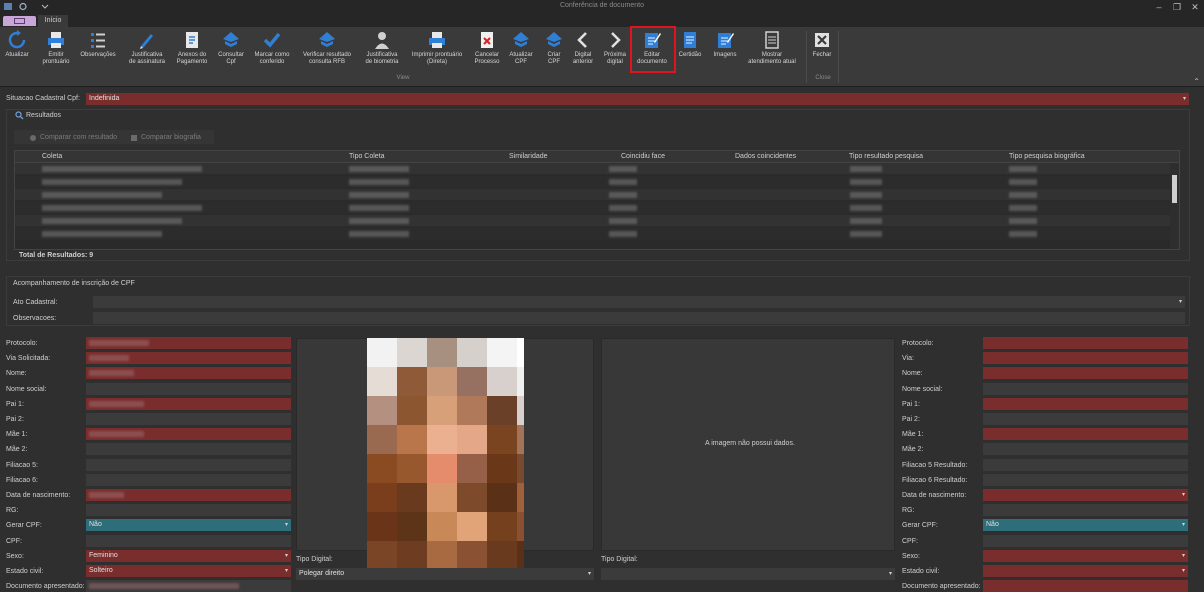 Image resolution: width=1204 pixels, height=592 pixels. What do you see at coordinates (1196, 81) in the screenshot?
I see `collapse-ribbon-icon: ⌃` at bounding box center [1196, 81].